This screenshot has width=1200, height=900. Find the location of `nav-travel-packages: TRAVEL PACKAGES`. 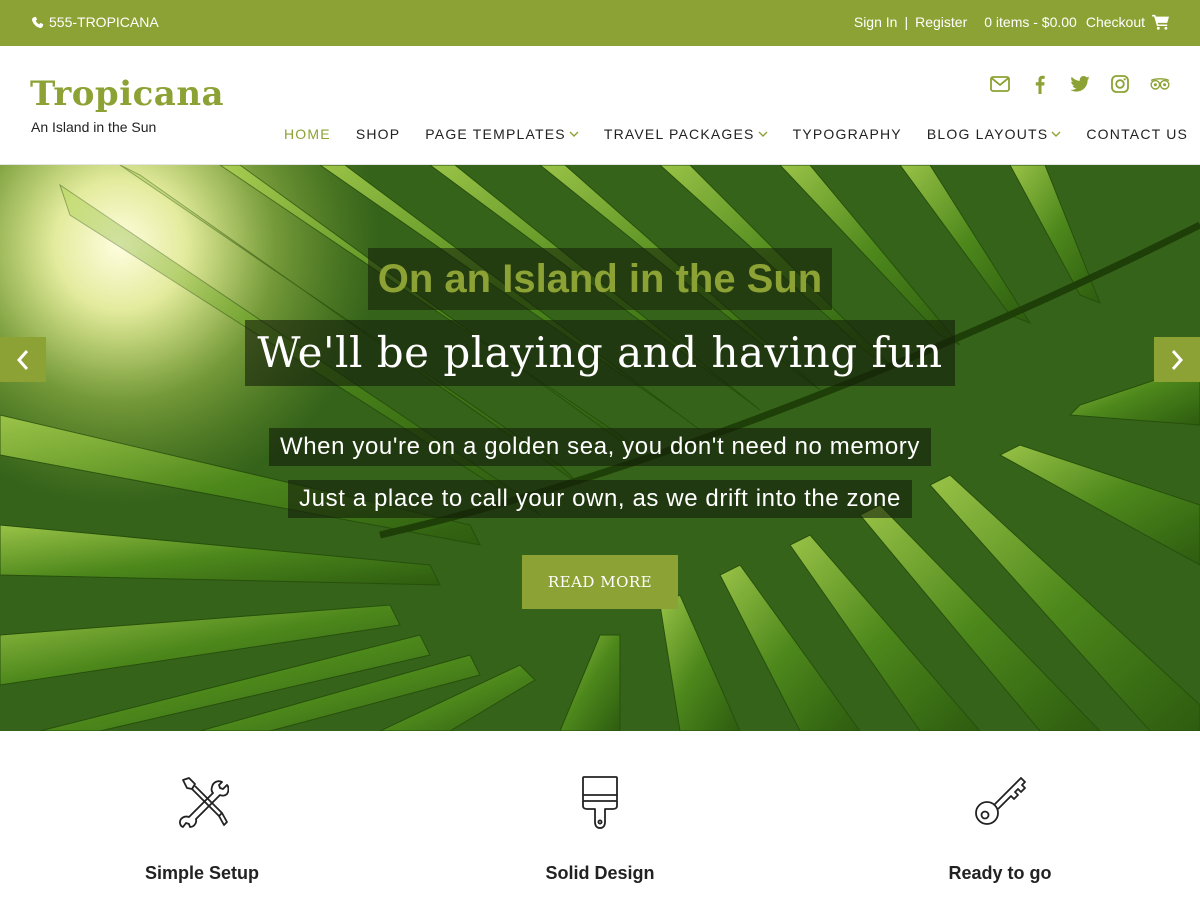

nav-travel-packages: TRAVEL PACKAGES is located at coordinates (686, 134).